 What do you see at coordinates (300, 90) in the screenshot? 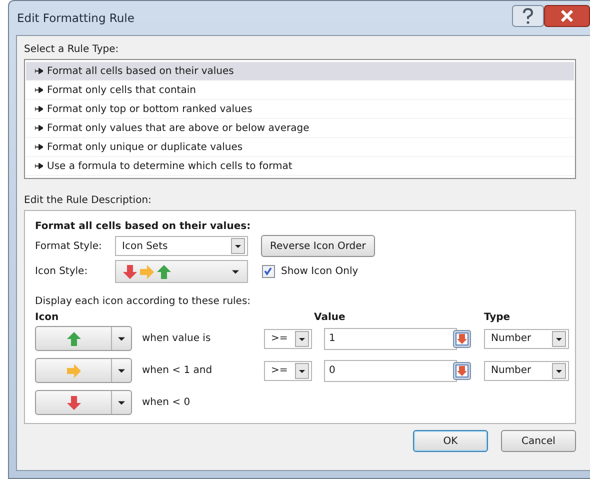
I see `rule-type-item: Format only cells that contain` at bounding box center [300, 90].